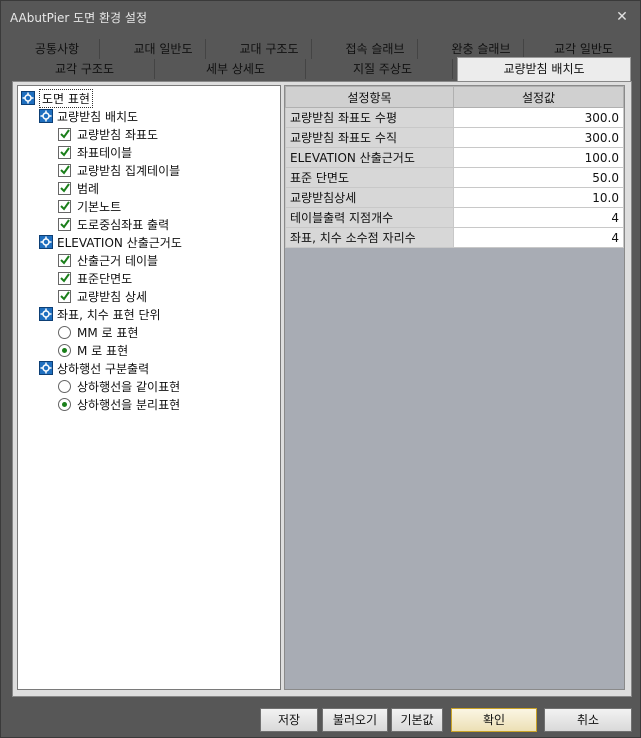  I want to click on table-row: 테이블출력 지점개수 4, so click(454, 217).